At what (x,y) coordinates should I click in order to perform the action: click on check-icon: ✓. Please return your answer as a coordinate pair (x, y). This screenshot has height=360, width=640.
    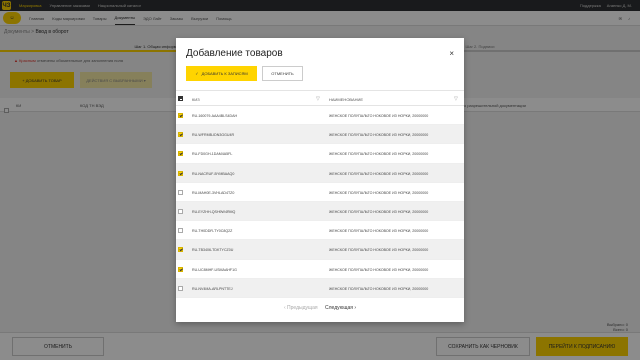
    Looking at the image, I should click on (197, 73).